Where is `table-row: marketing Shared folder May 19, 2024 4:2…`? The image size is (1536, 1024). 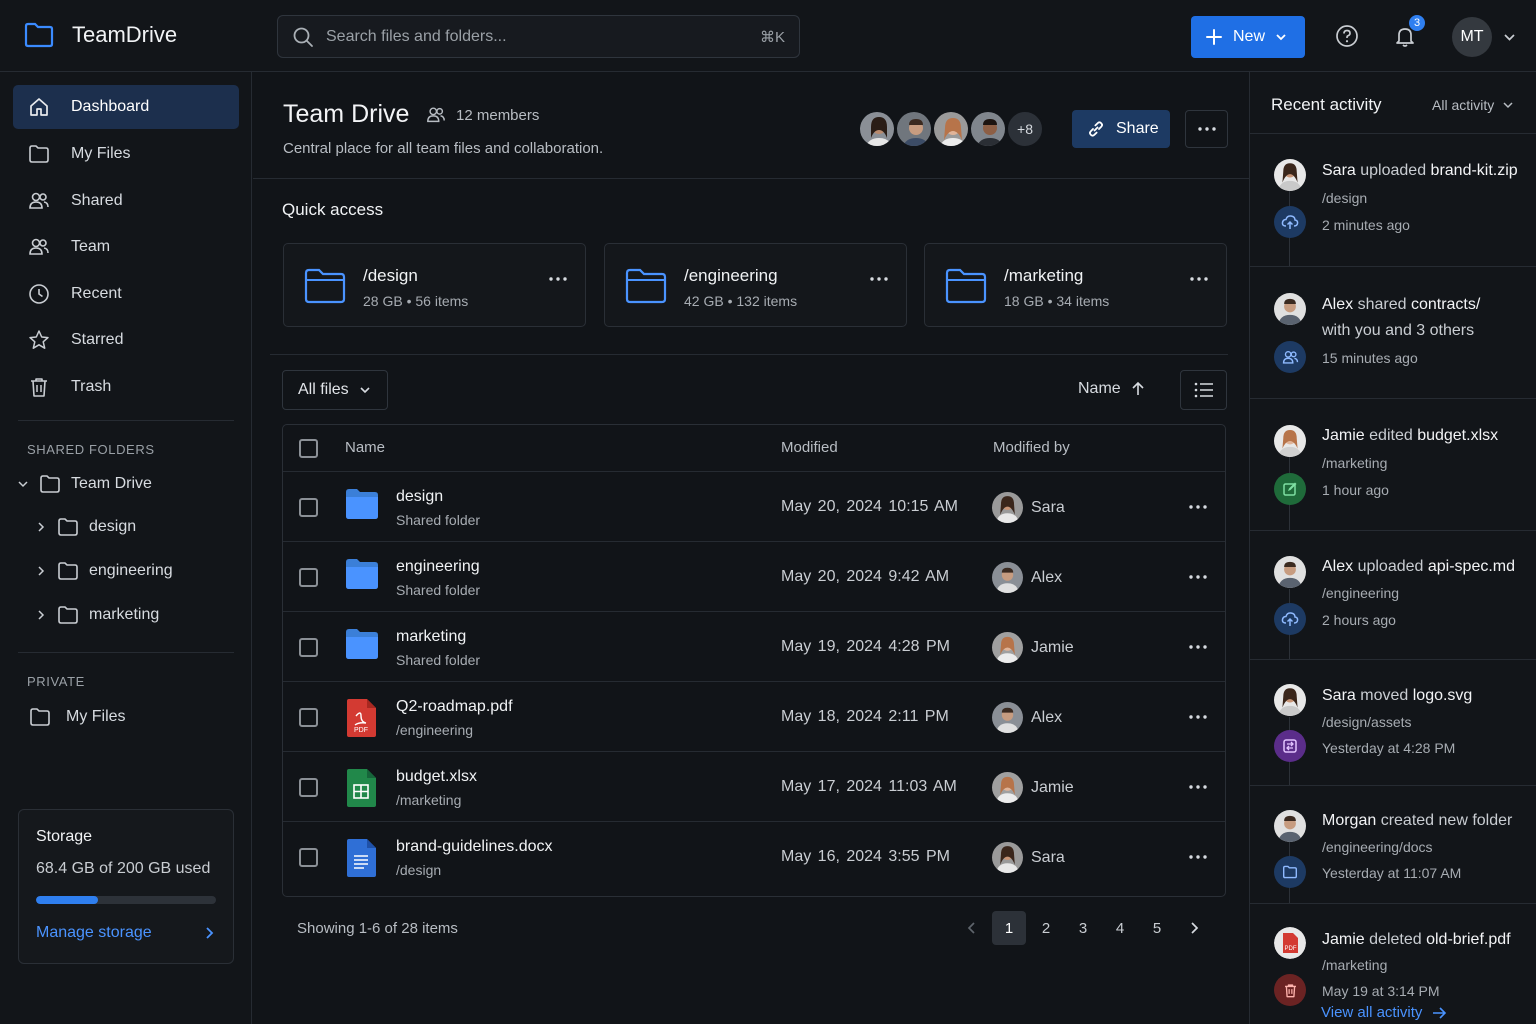 table-row: marketing Shared folder May 19, 2024 4:2… is located at coordinates (754, 646).